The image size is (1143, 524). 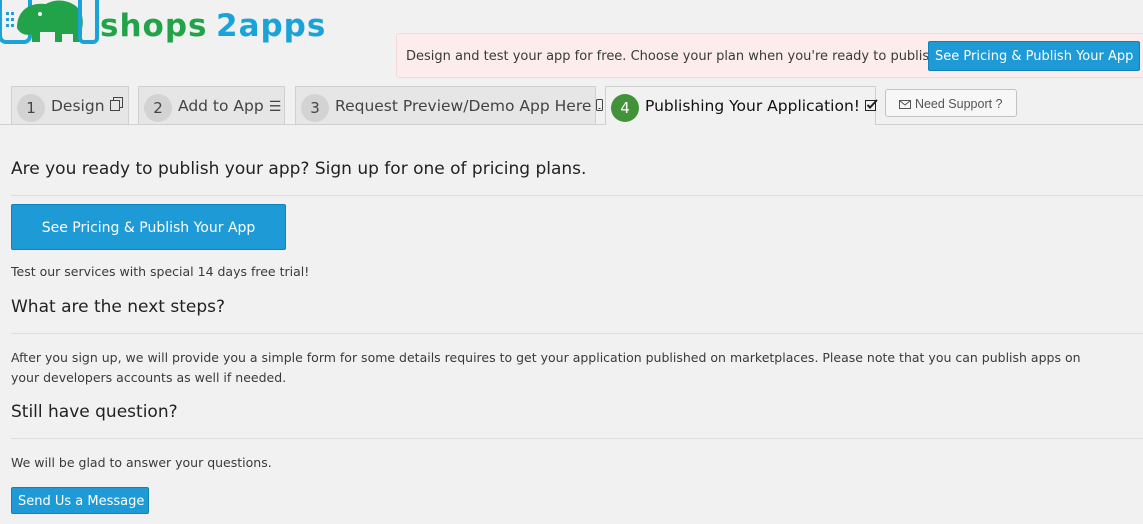 What do you see at coordinates (571, 124) in the screenshot?
I see `tabs-divider` at bounding box center [571, 124].